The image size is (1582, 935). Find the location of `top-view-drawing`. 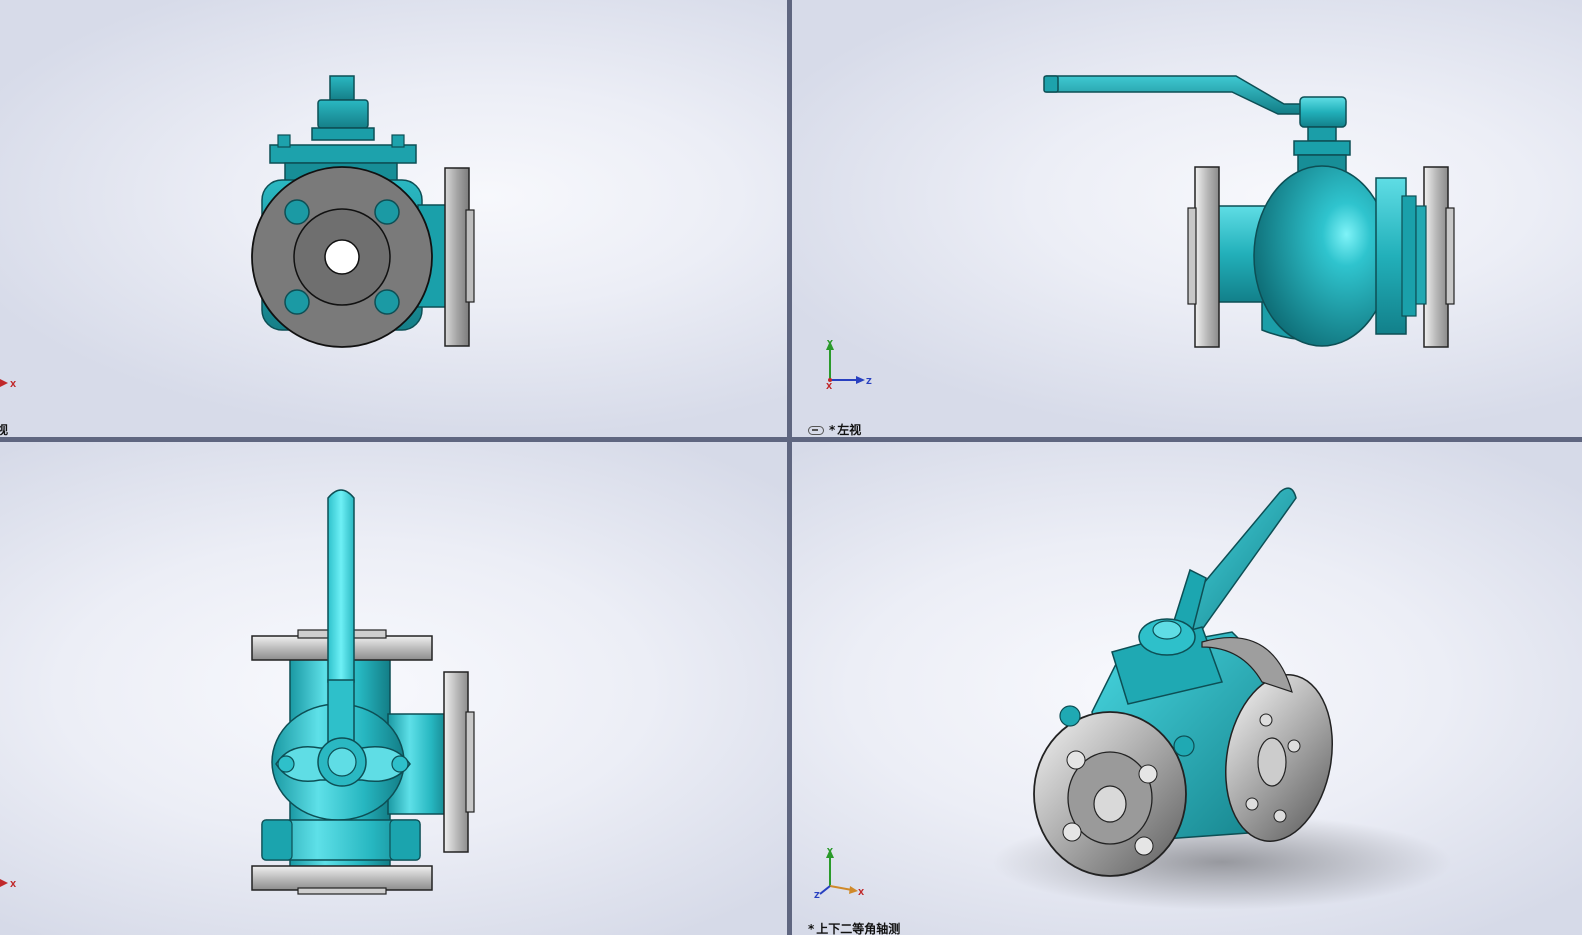

top-view-drawing is located at coordinates (363, 692).